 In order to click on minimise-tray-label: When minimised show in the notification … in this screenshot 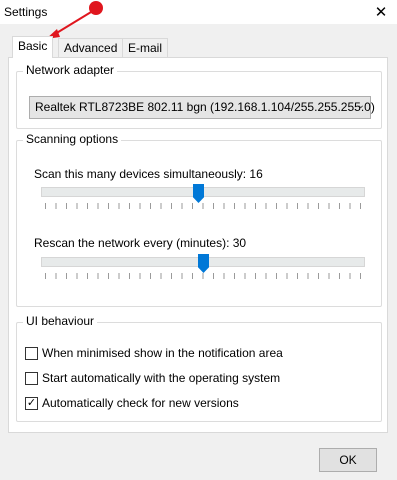, I will do `click(162, 353)`.